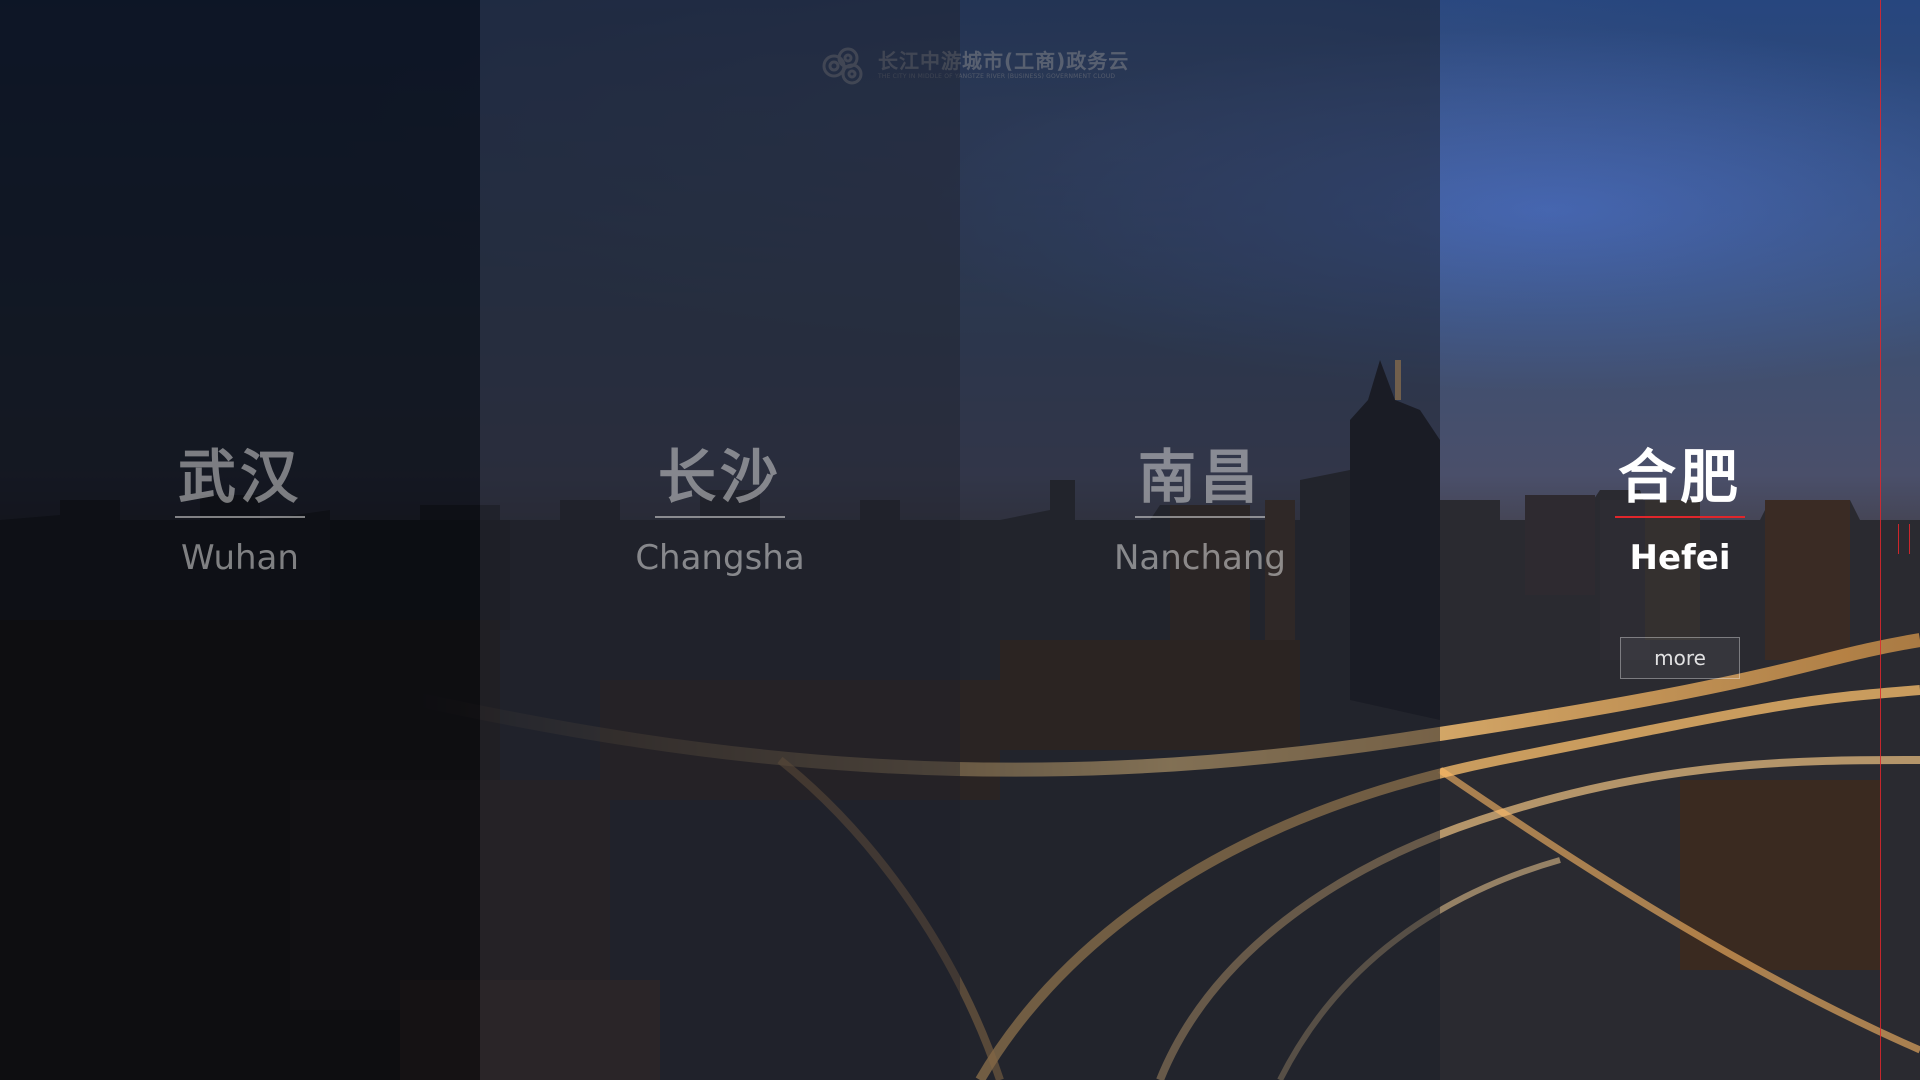  I want to click on city-name-cn: 南昌, so click(1199, 477).